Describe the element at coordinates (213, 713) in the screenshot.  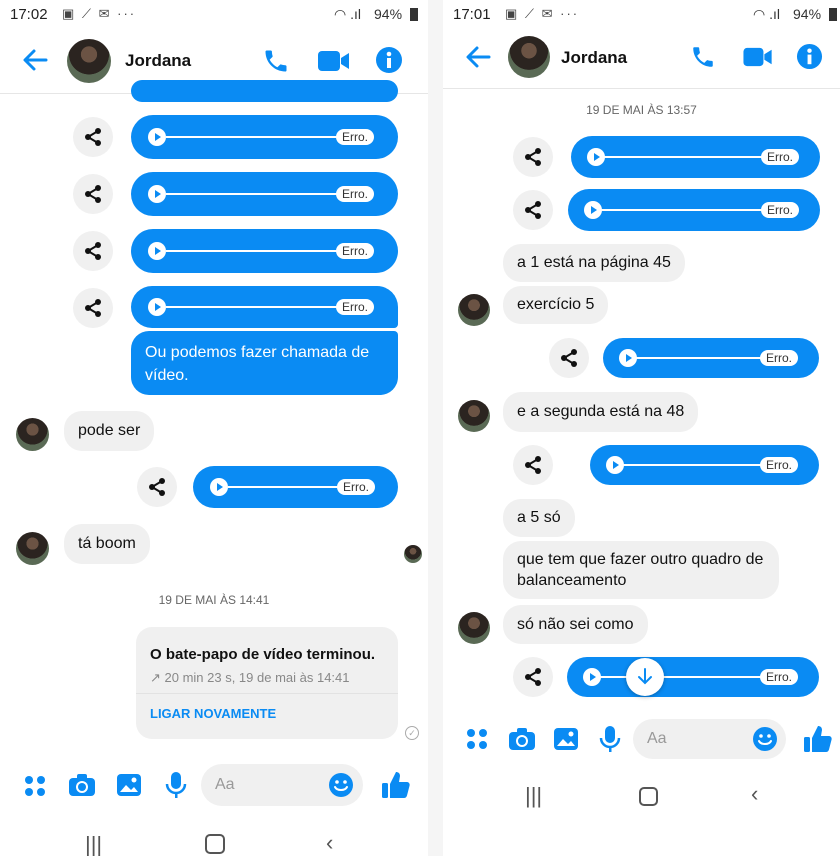
I see `call-again-button: LIGAR NOVAMENTE` at that location.